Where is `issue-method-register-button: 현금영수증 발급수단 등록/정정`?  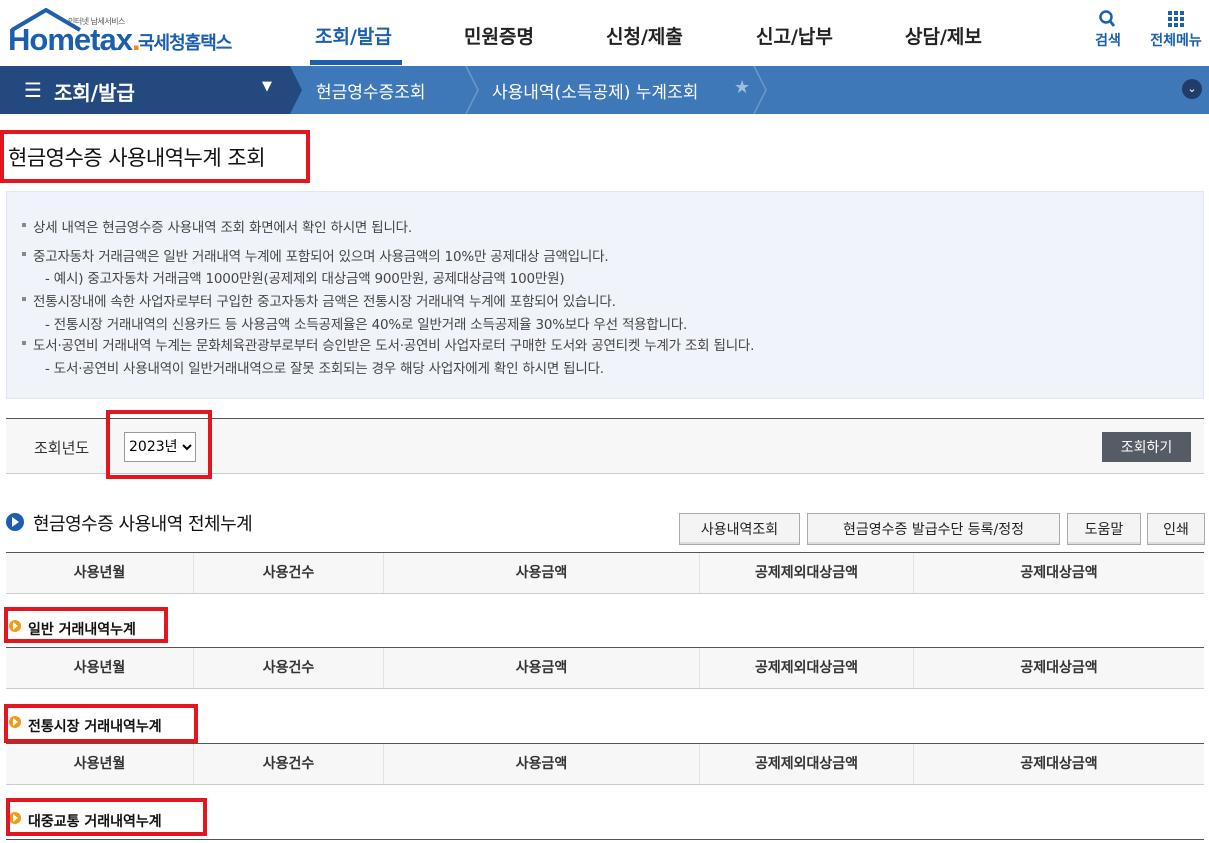
issue-method-register-button: 현금영수증 발급수단 등록/정정 is located at coordinates (933, 529).